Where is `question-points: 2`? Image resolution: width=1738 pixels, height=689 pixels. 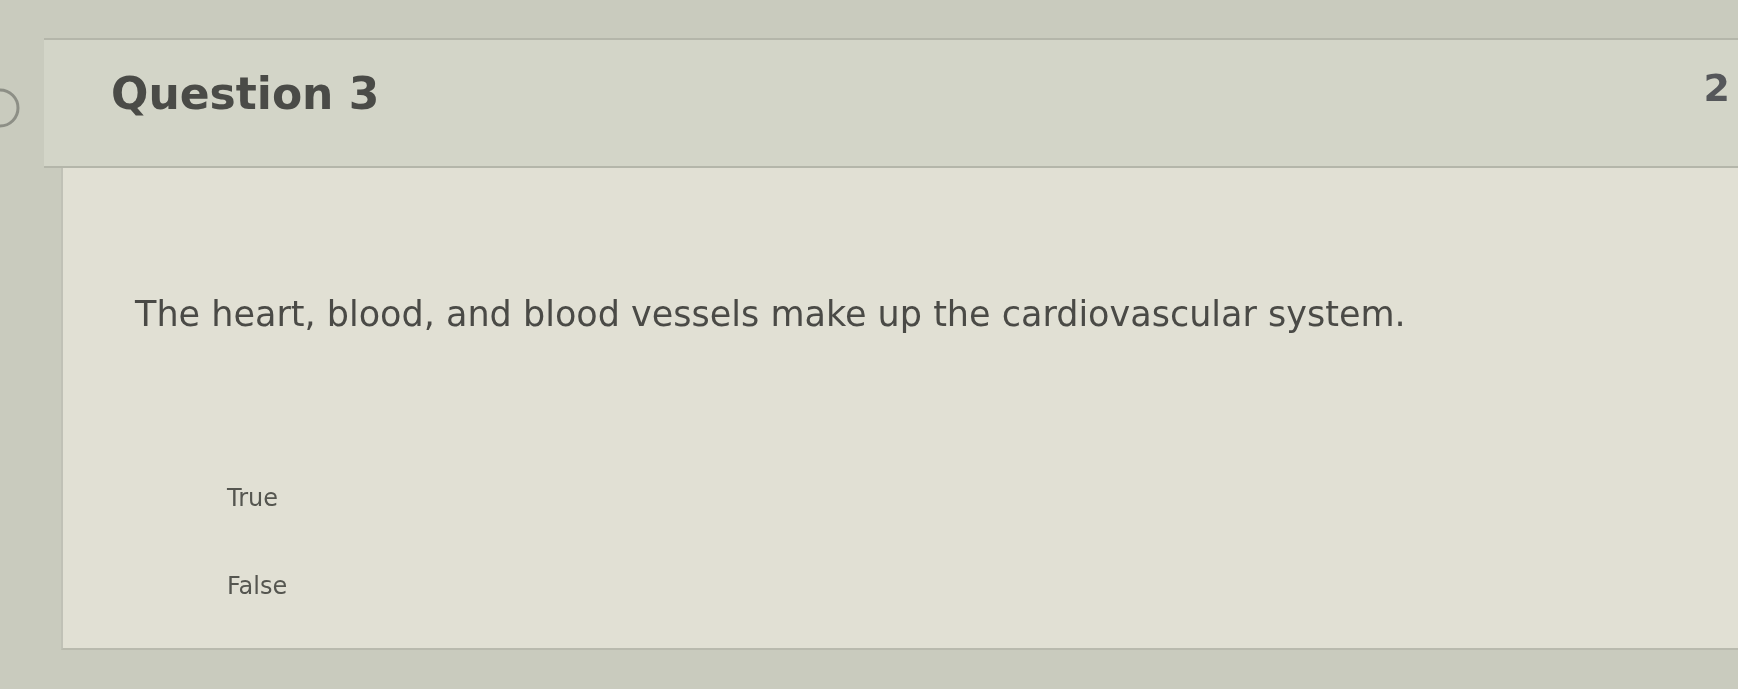 question-points: 2 is located at coordinates (1716, 88).